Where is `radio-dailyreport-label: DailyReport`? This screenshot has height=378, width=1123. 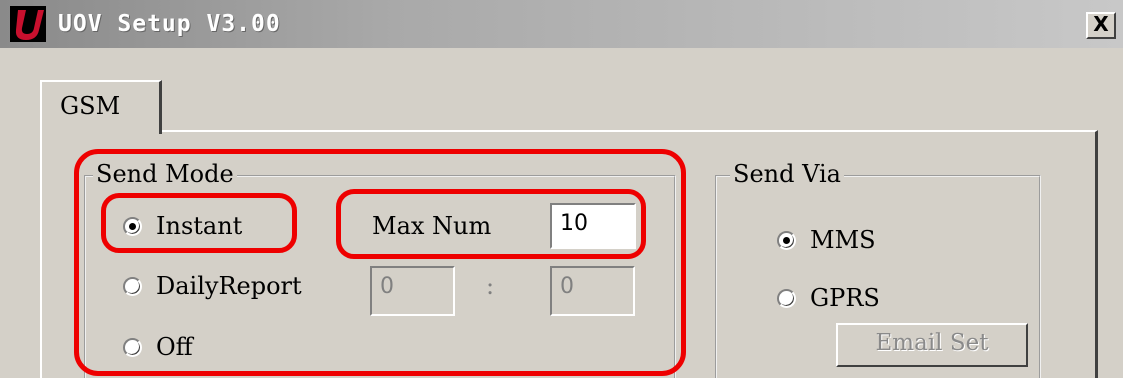
radio-dailyreport-label: DailyReport is located at coordinates (229, 286).